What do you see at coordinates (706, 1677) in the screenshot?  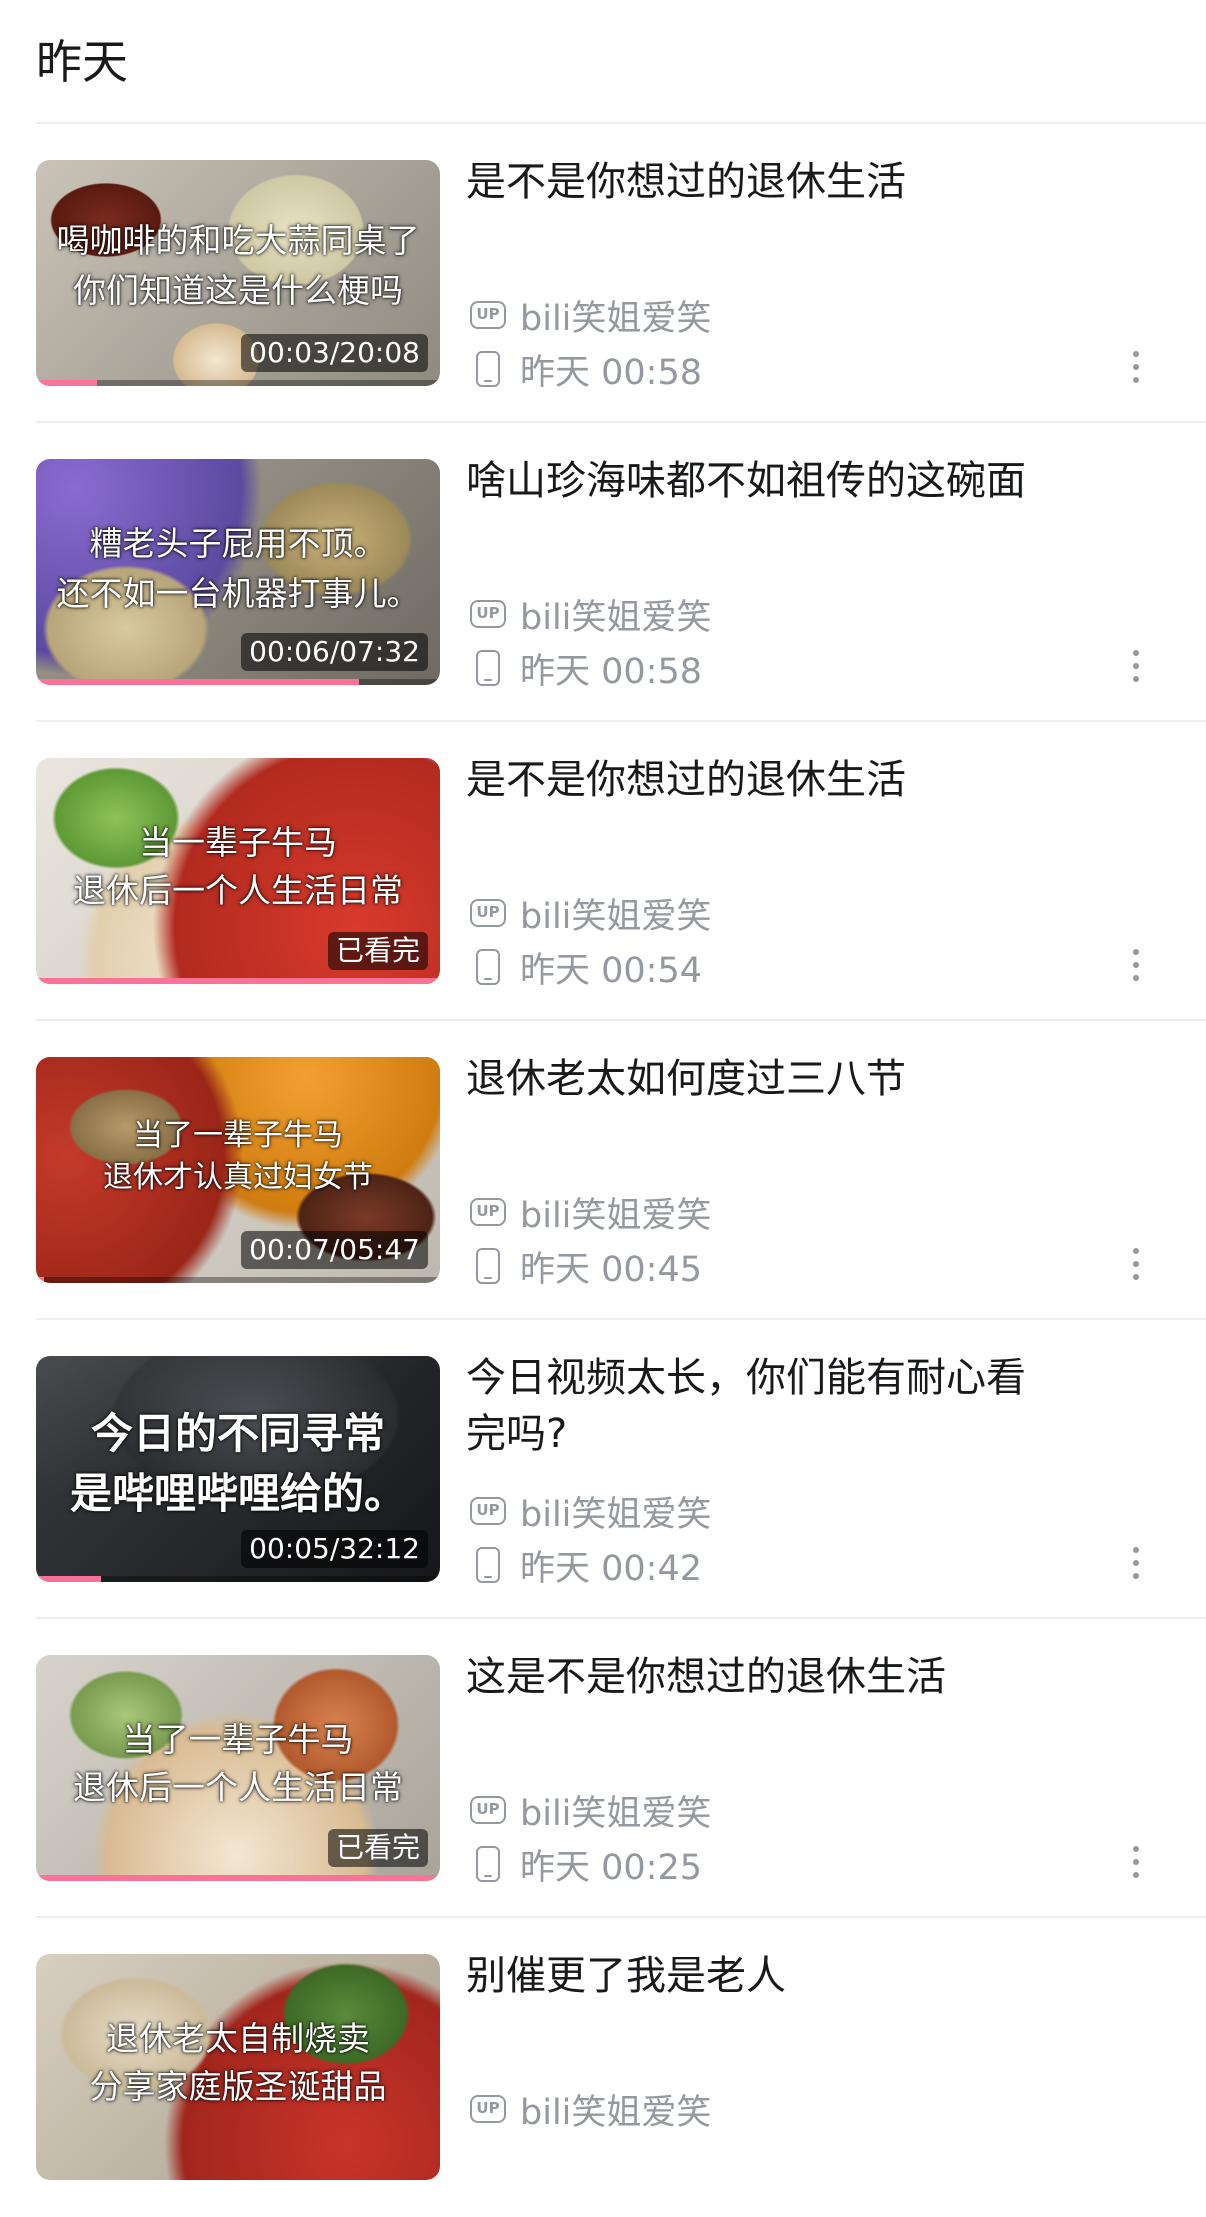 I see `video-title-line: 这是不是你想过的退休生活` at bounding box center [706, 1677].